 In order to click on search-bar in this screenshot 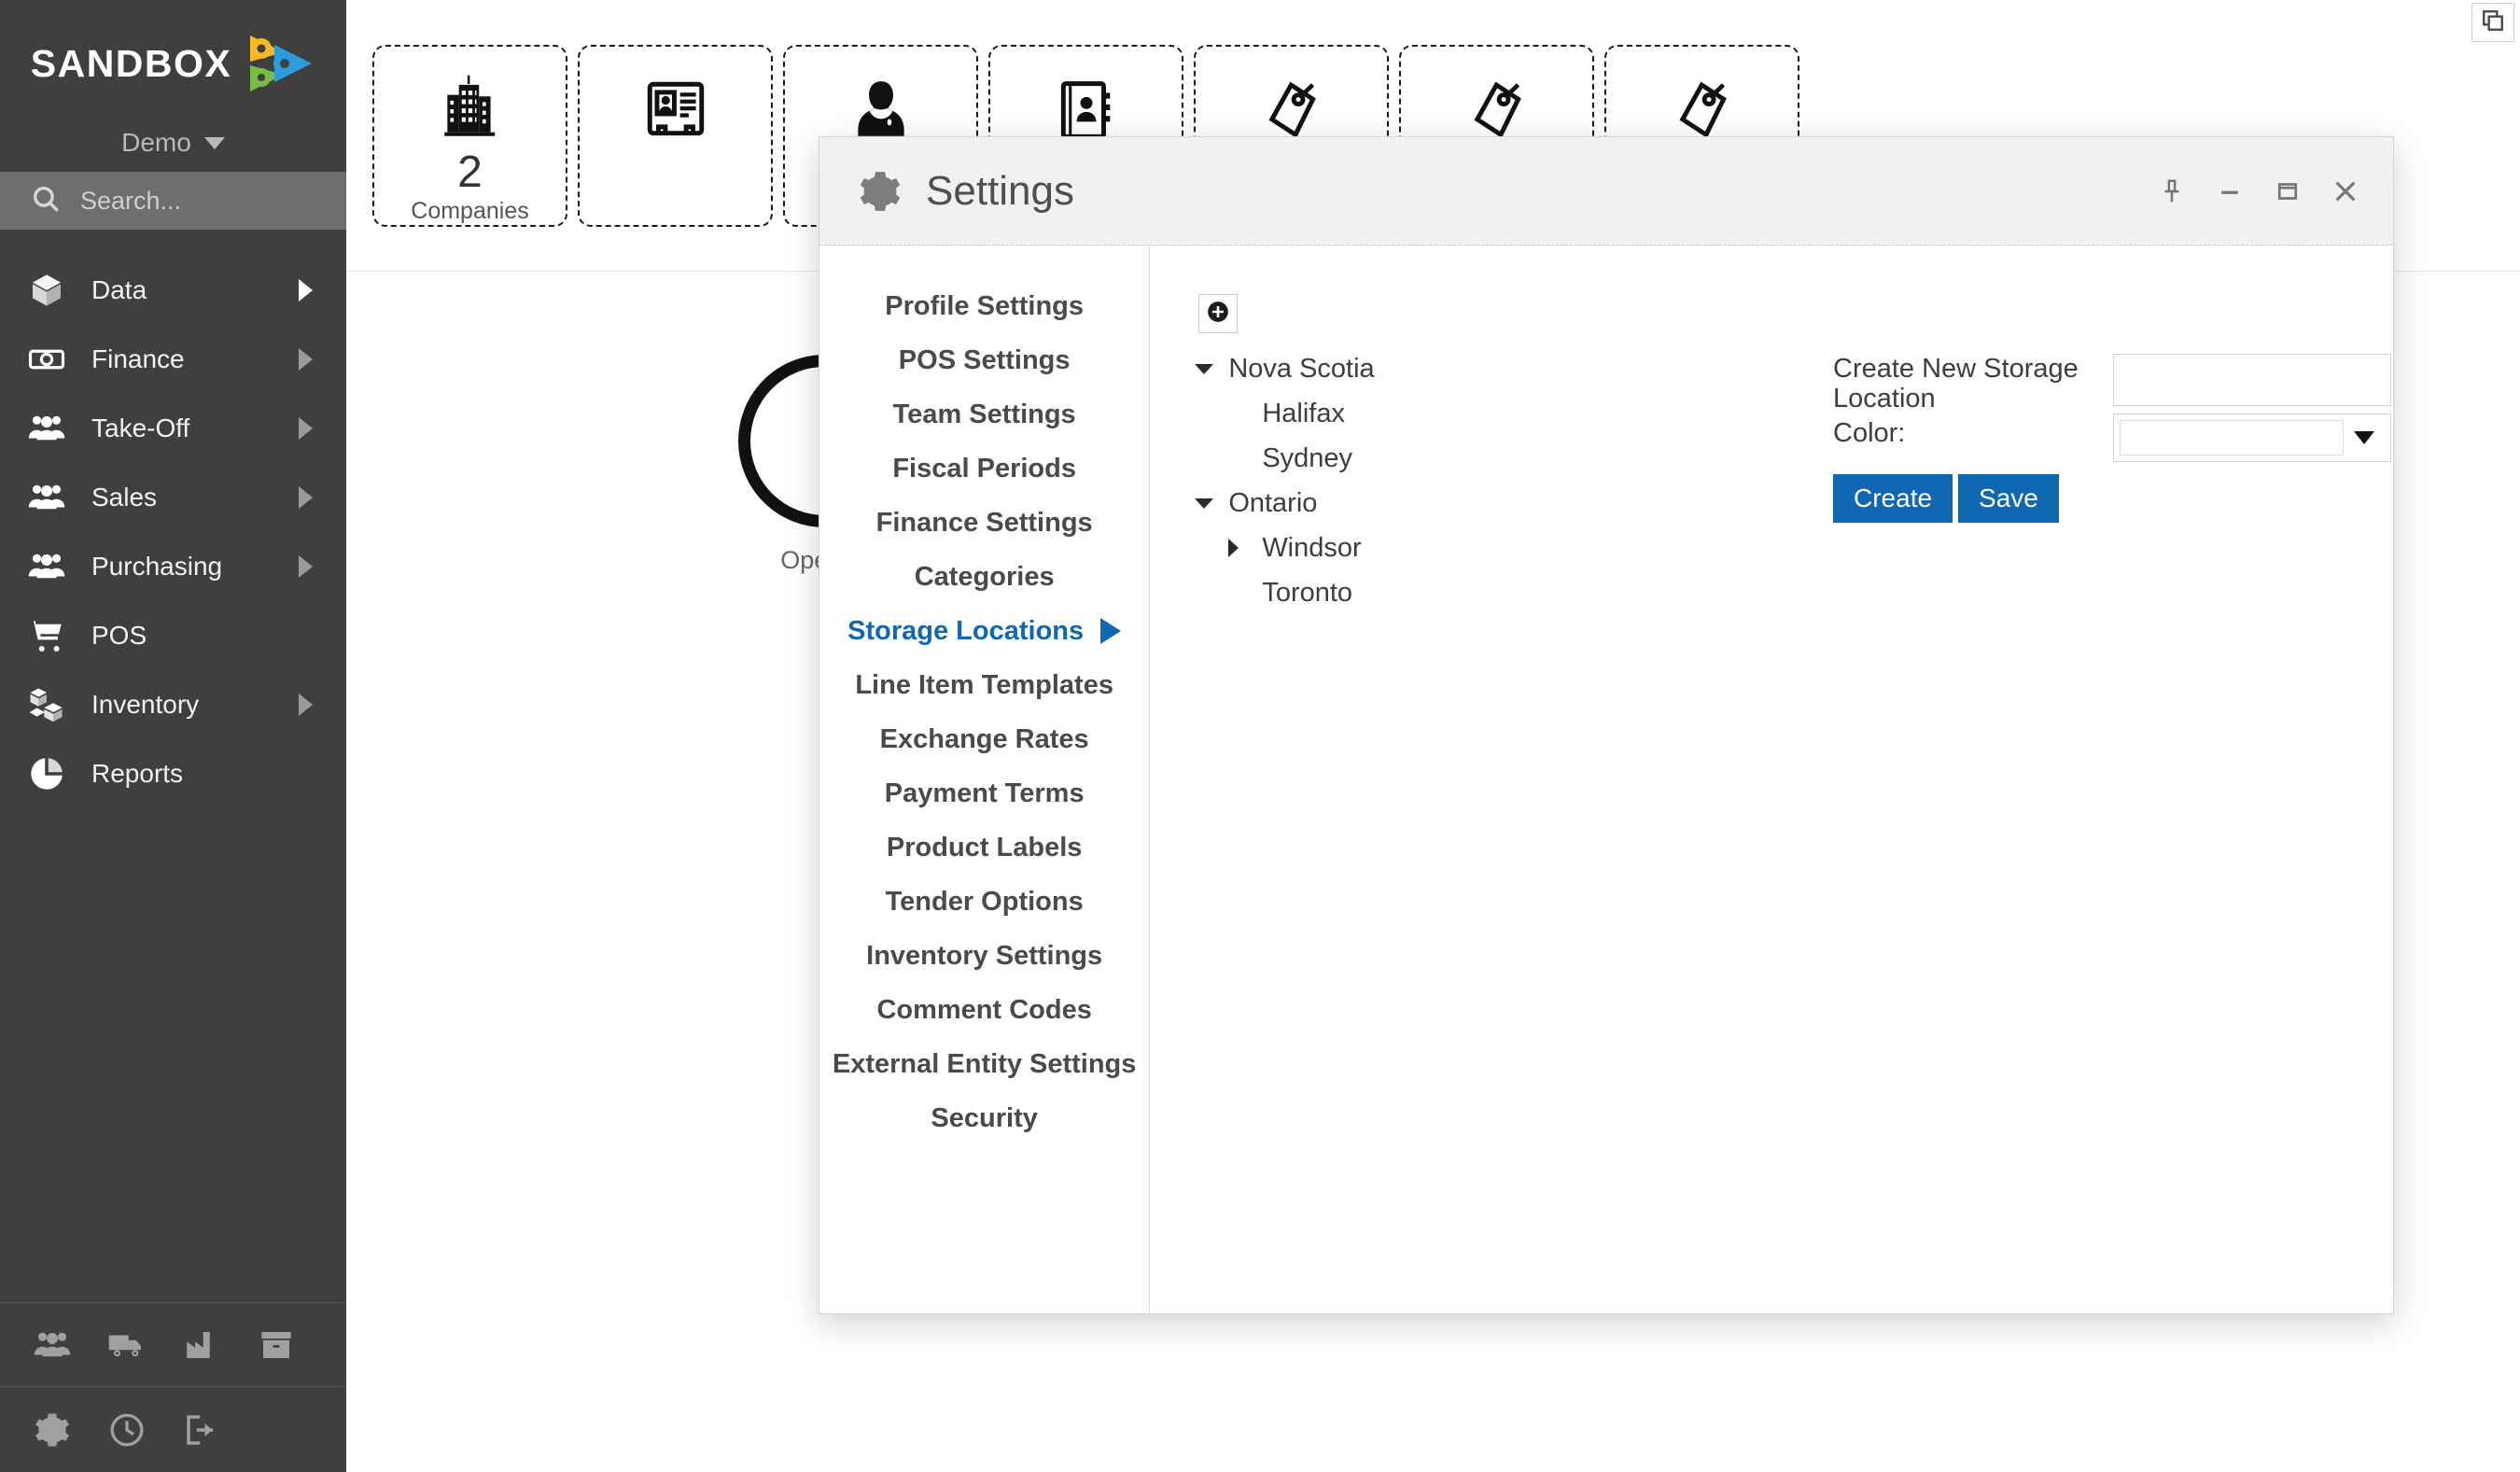, I will do `click(173, 201)`.